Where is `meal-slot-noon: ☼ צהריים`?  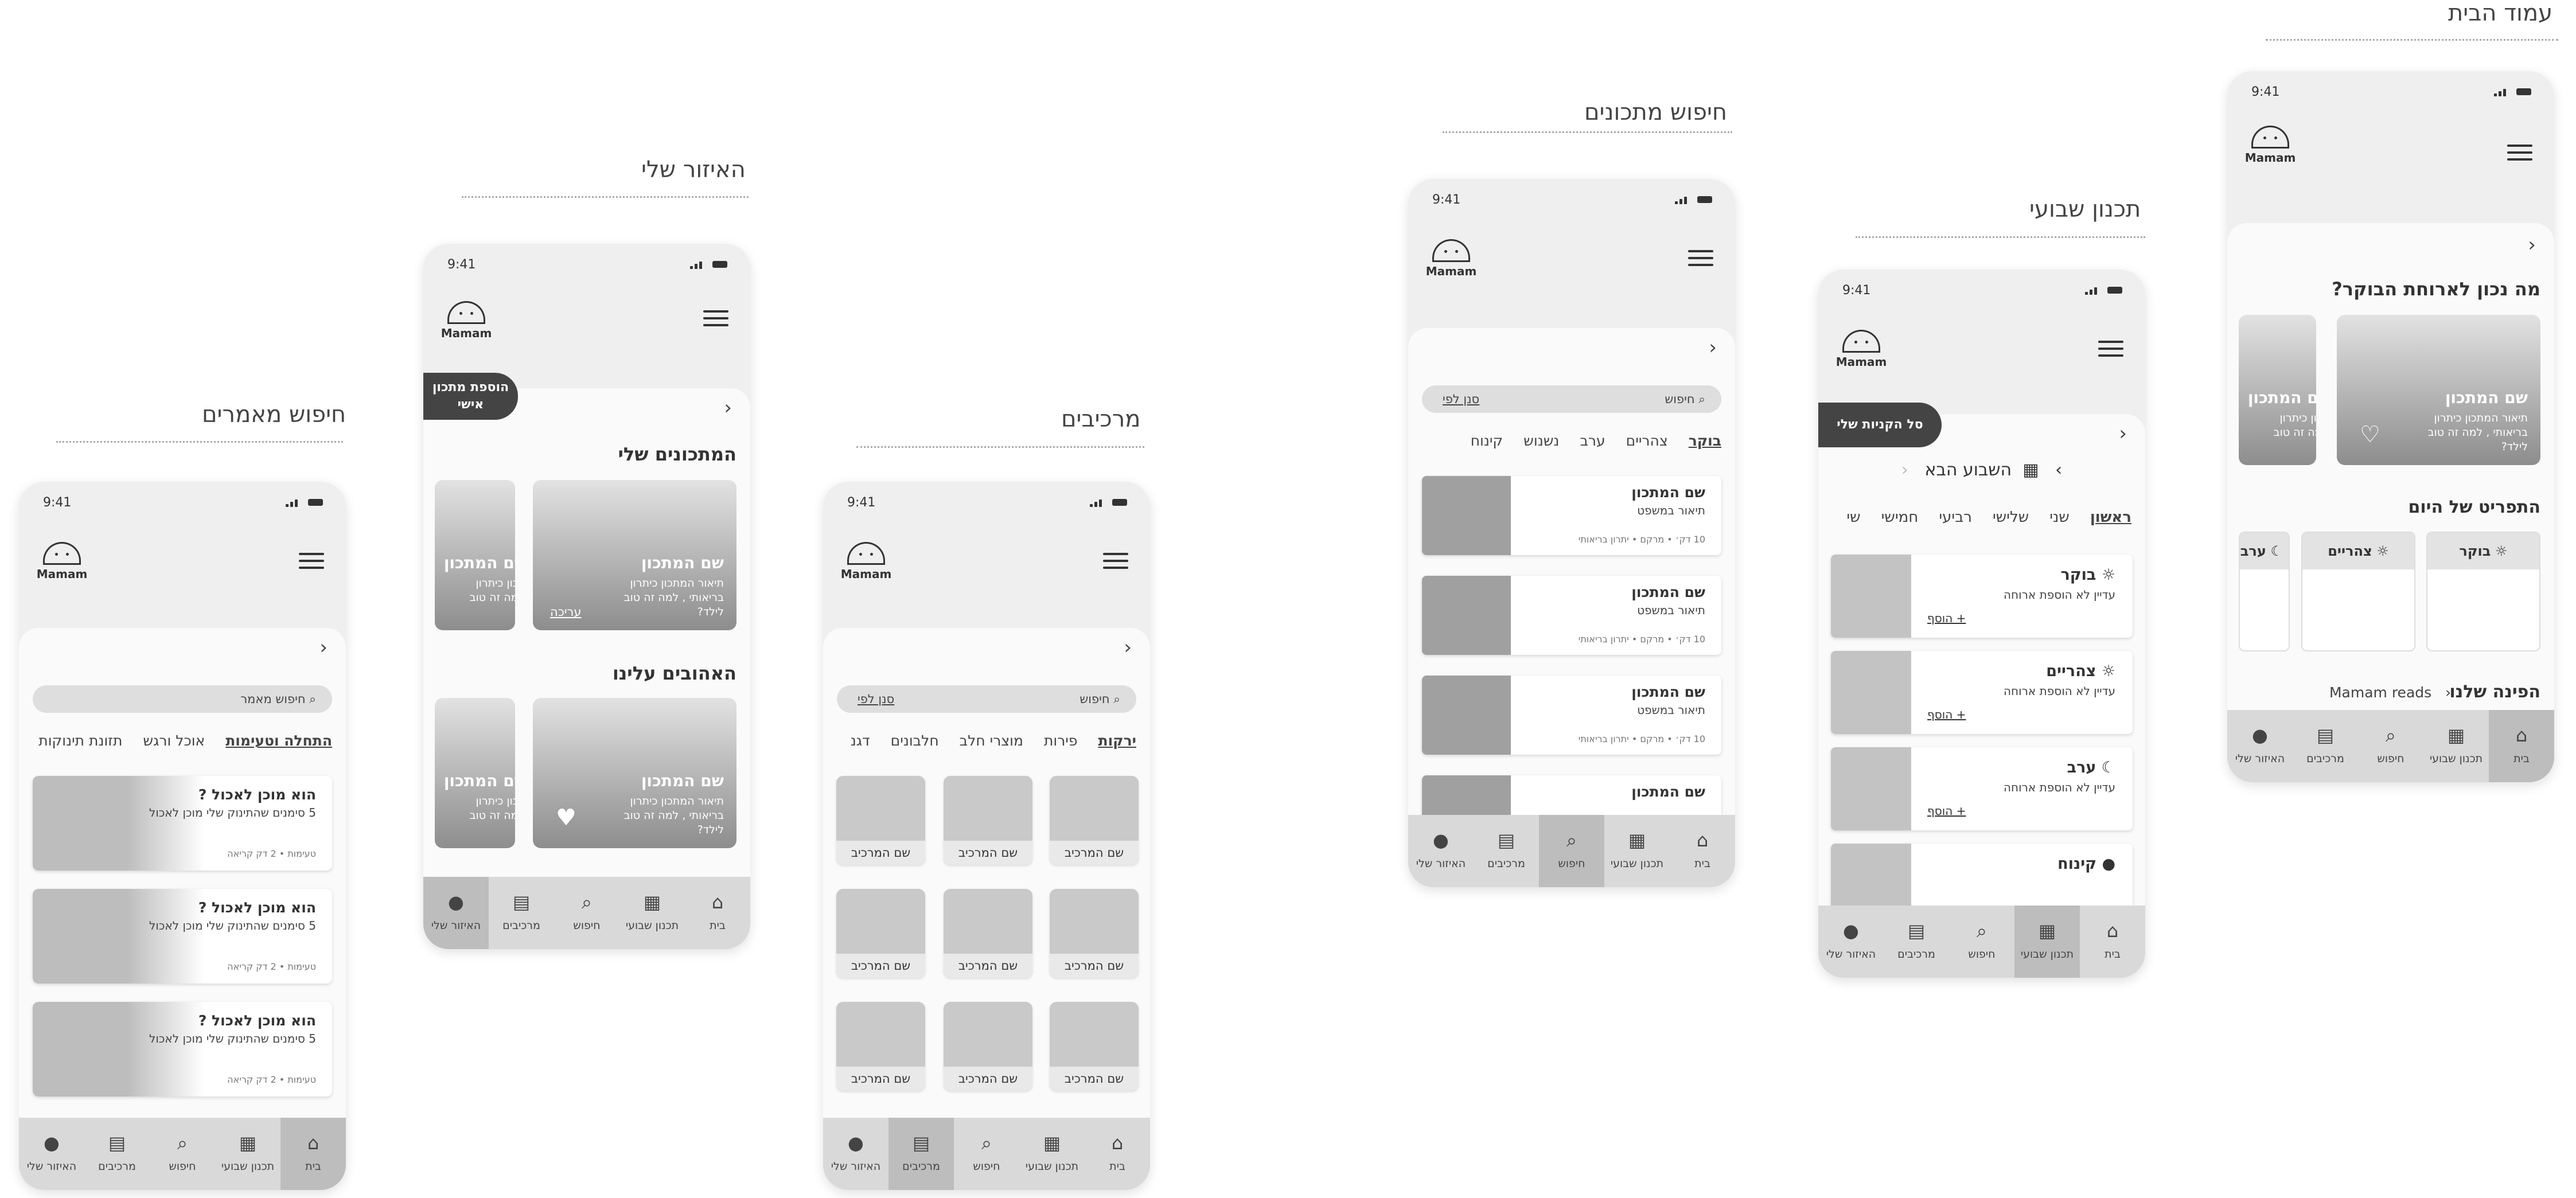
meal-slot-noon: ☼ צהריים is located at coordinates (2358, 591).